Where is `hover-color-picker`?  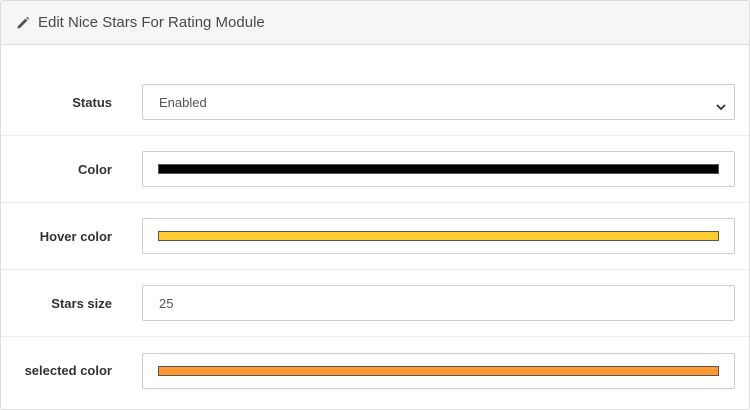
hover-color-picker is located at coordinates (438, 236).